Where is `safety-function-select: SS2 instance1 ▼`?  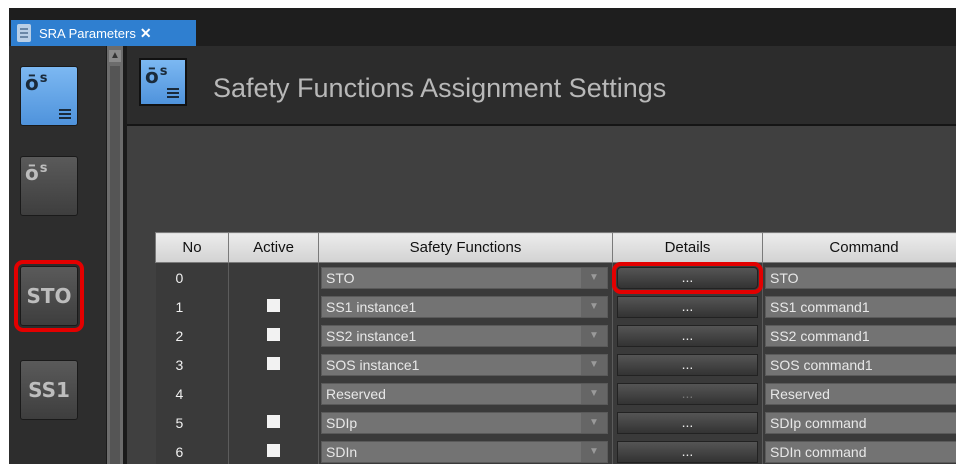 safety-function-select: SS2 instance1 ▼ is located at coordinates (464, 335).